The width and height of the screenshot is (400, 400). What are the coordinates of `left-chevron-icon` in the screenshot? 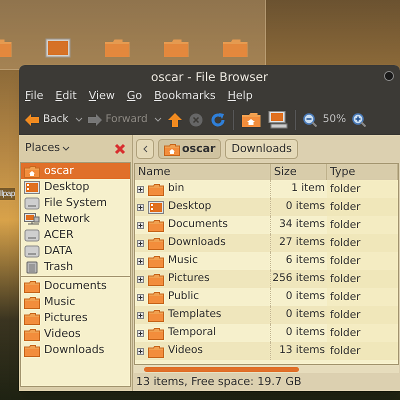 It's located at (145, 149).